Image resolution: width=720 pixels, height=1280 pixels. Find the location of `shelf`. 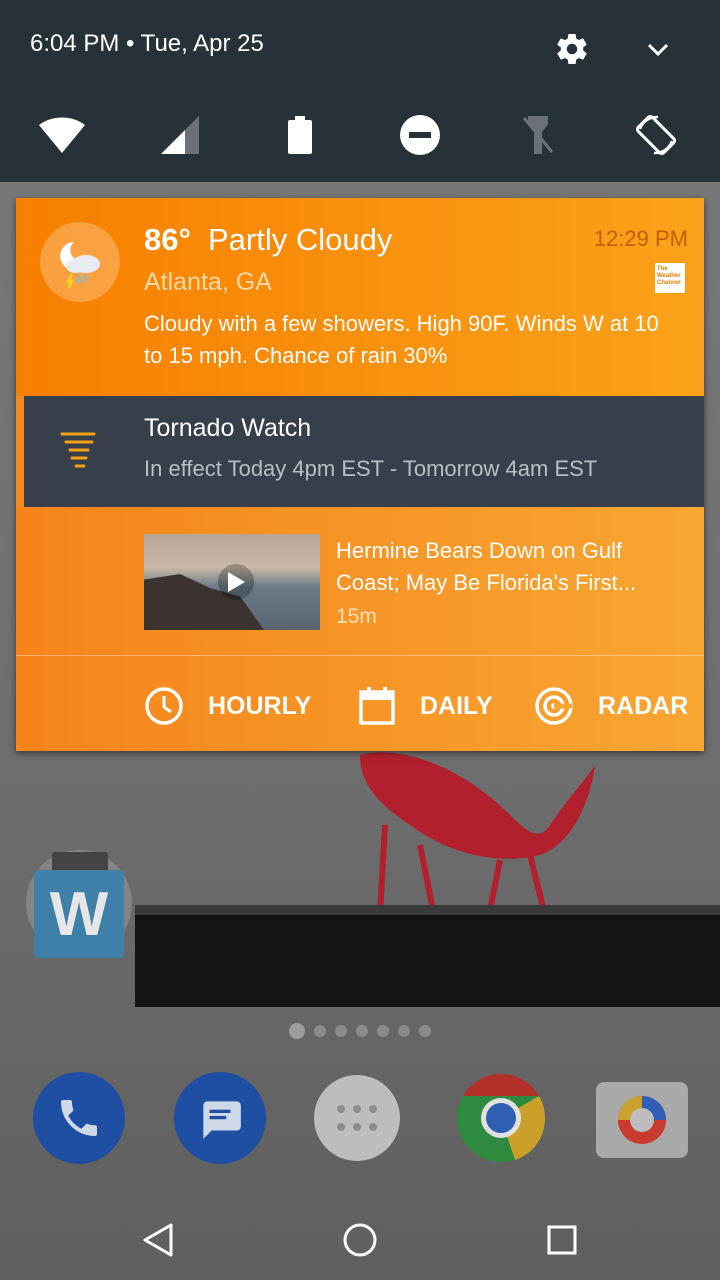

shelf is located at coordinates (427, 961).